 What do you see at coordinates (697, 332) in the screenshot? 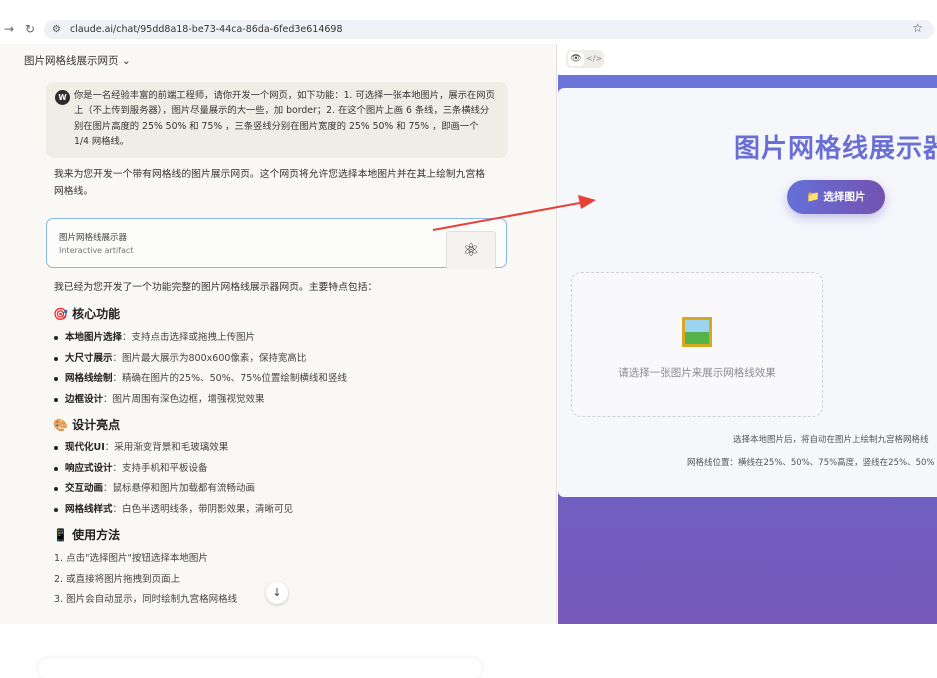
I see `framed-picture-icon` at bounding box center [697, 332].